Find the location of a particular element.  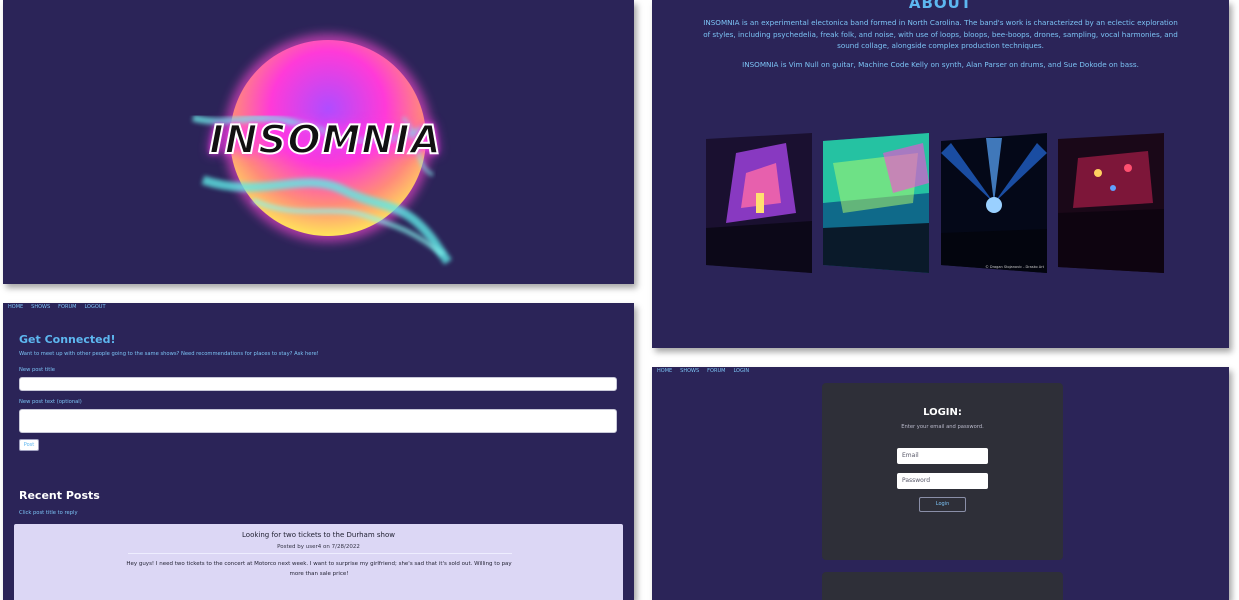

email-field: Email is located at coordinates (942, 456).